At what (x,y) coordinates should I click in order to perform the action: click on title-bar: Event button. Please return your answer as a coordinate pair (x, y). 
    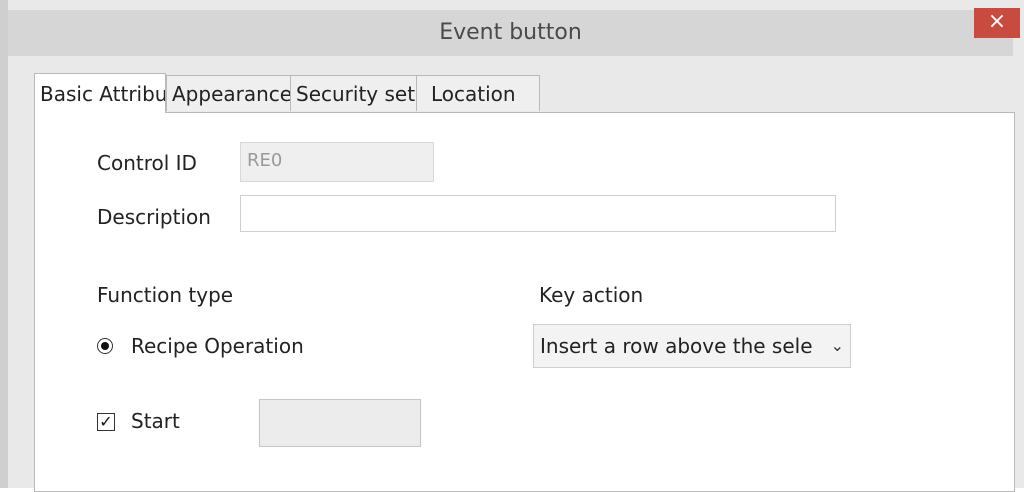
    Looking at the image, I should click on (510, 33).